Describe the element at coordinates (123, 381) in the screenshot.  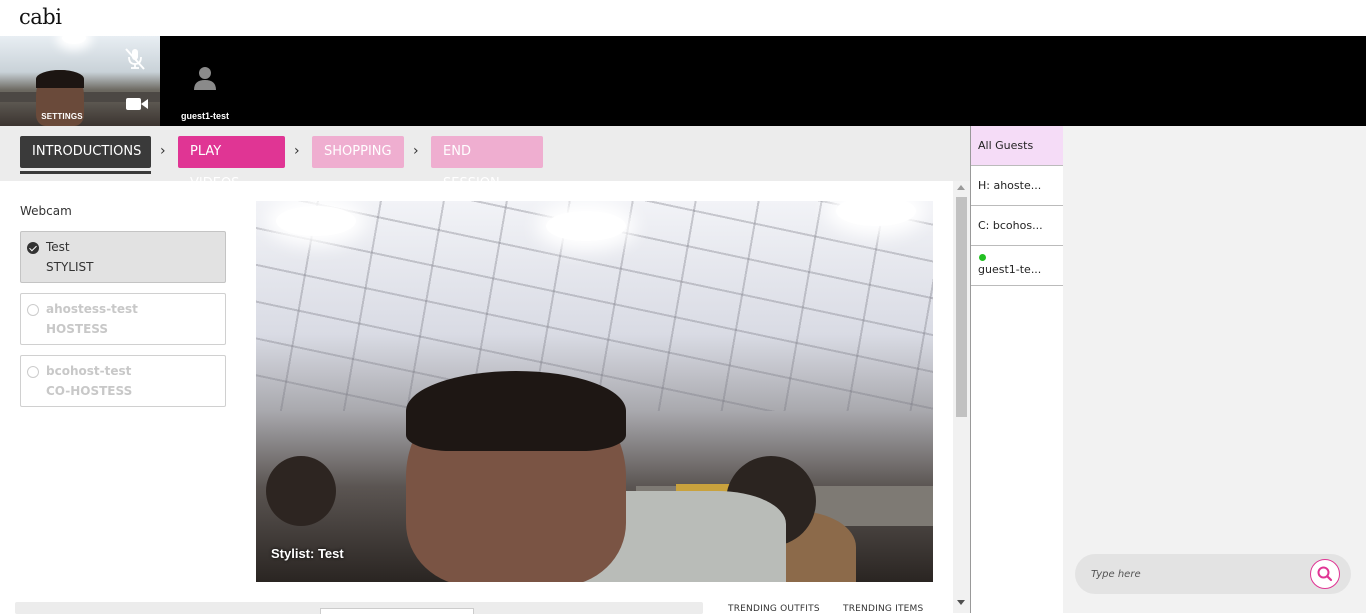
I see `webcam-option-co-hostess: bcohost-test CO-HOSTESS` at that location.